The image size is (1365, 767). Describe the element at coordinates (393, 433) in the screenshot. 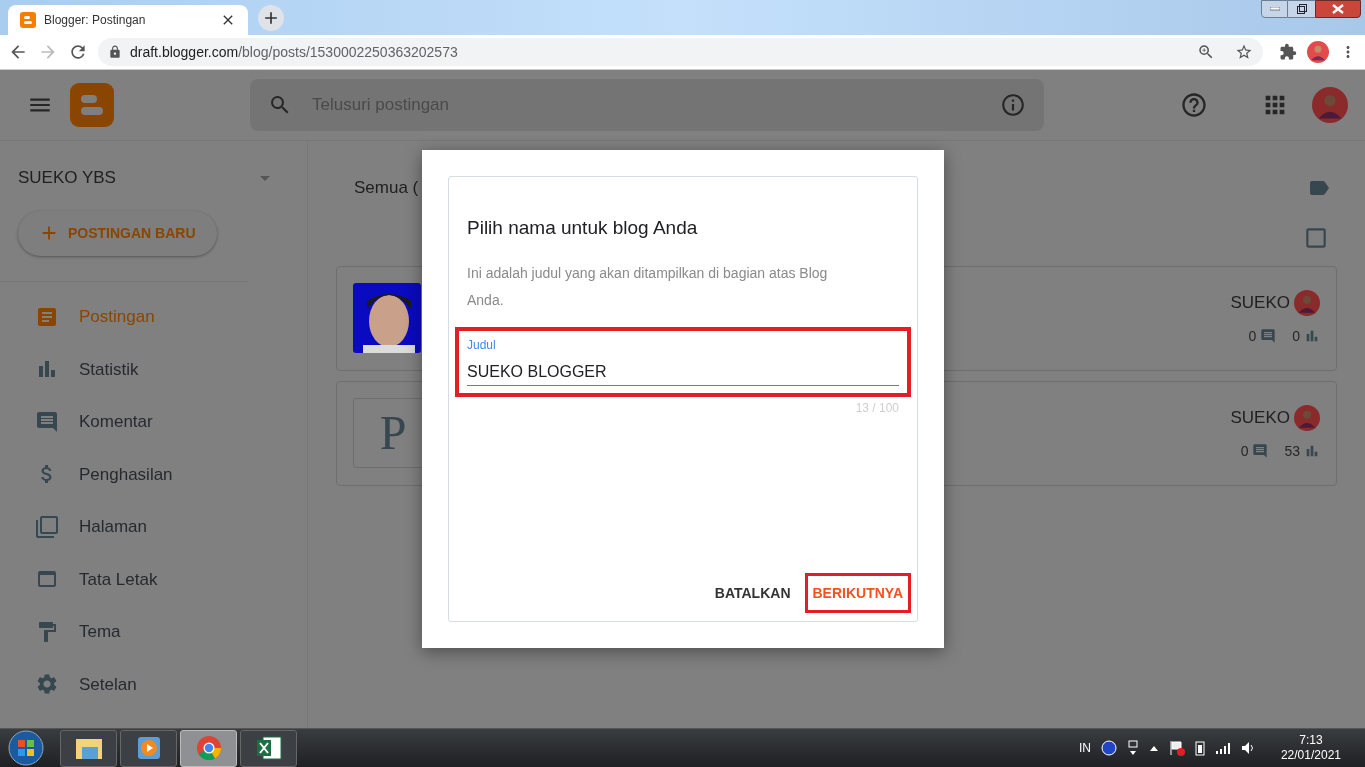

I see `thumbnail-letter: P` at that location.